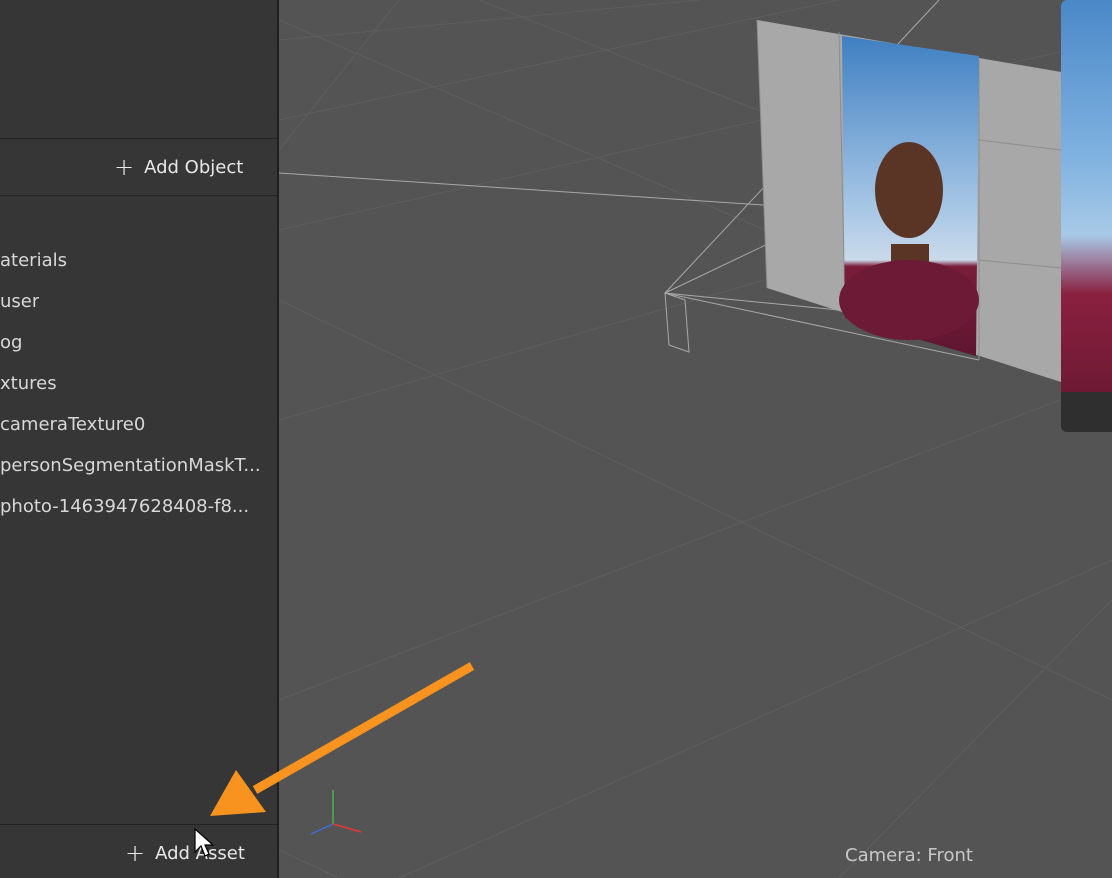 The width and height of the screenshot is (1112, 878). Describe the element at coordinates (204, 842) in the screenshot. I see `mouse-pointer-icon` at that location.